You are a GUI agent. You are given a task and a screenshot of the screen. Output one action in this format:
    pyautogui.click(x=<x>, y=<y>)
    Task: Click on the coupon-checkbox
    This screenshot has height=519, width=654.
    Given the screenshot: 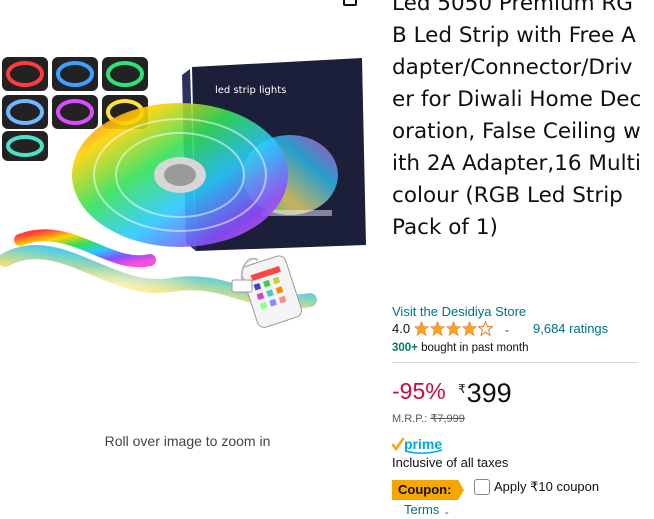 What is the action you would take?
    pyautogui.click(x=482, y=487)
    